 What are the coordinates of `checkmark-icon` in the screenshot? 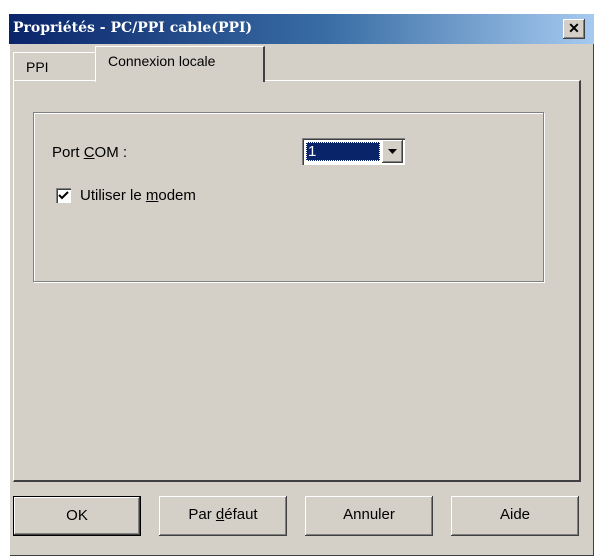 It's located at (63, 195).